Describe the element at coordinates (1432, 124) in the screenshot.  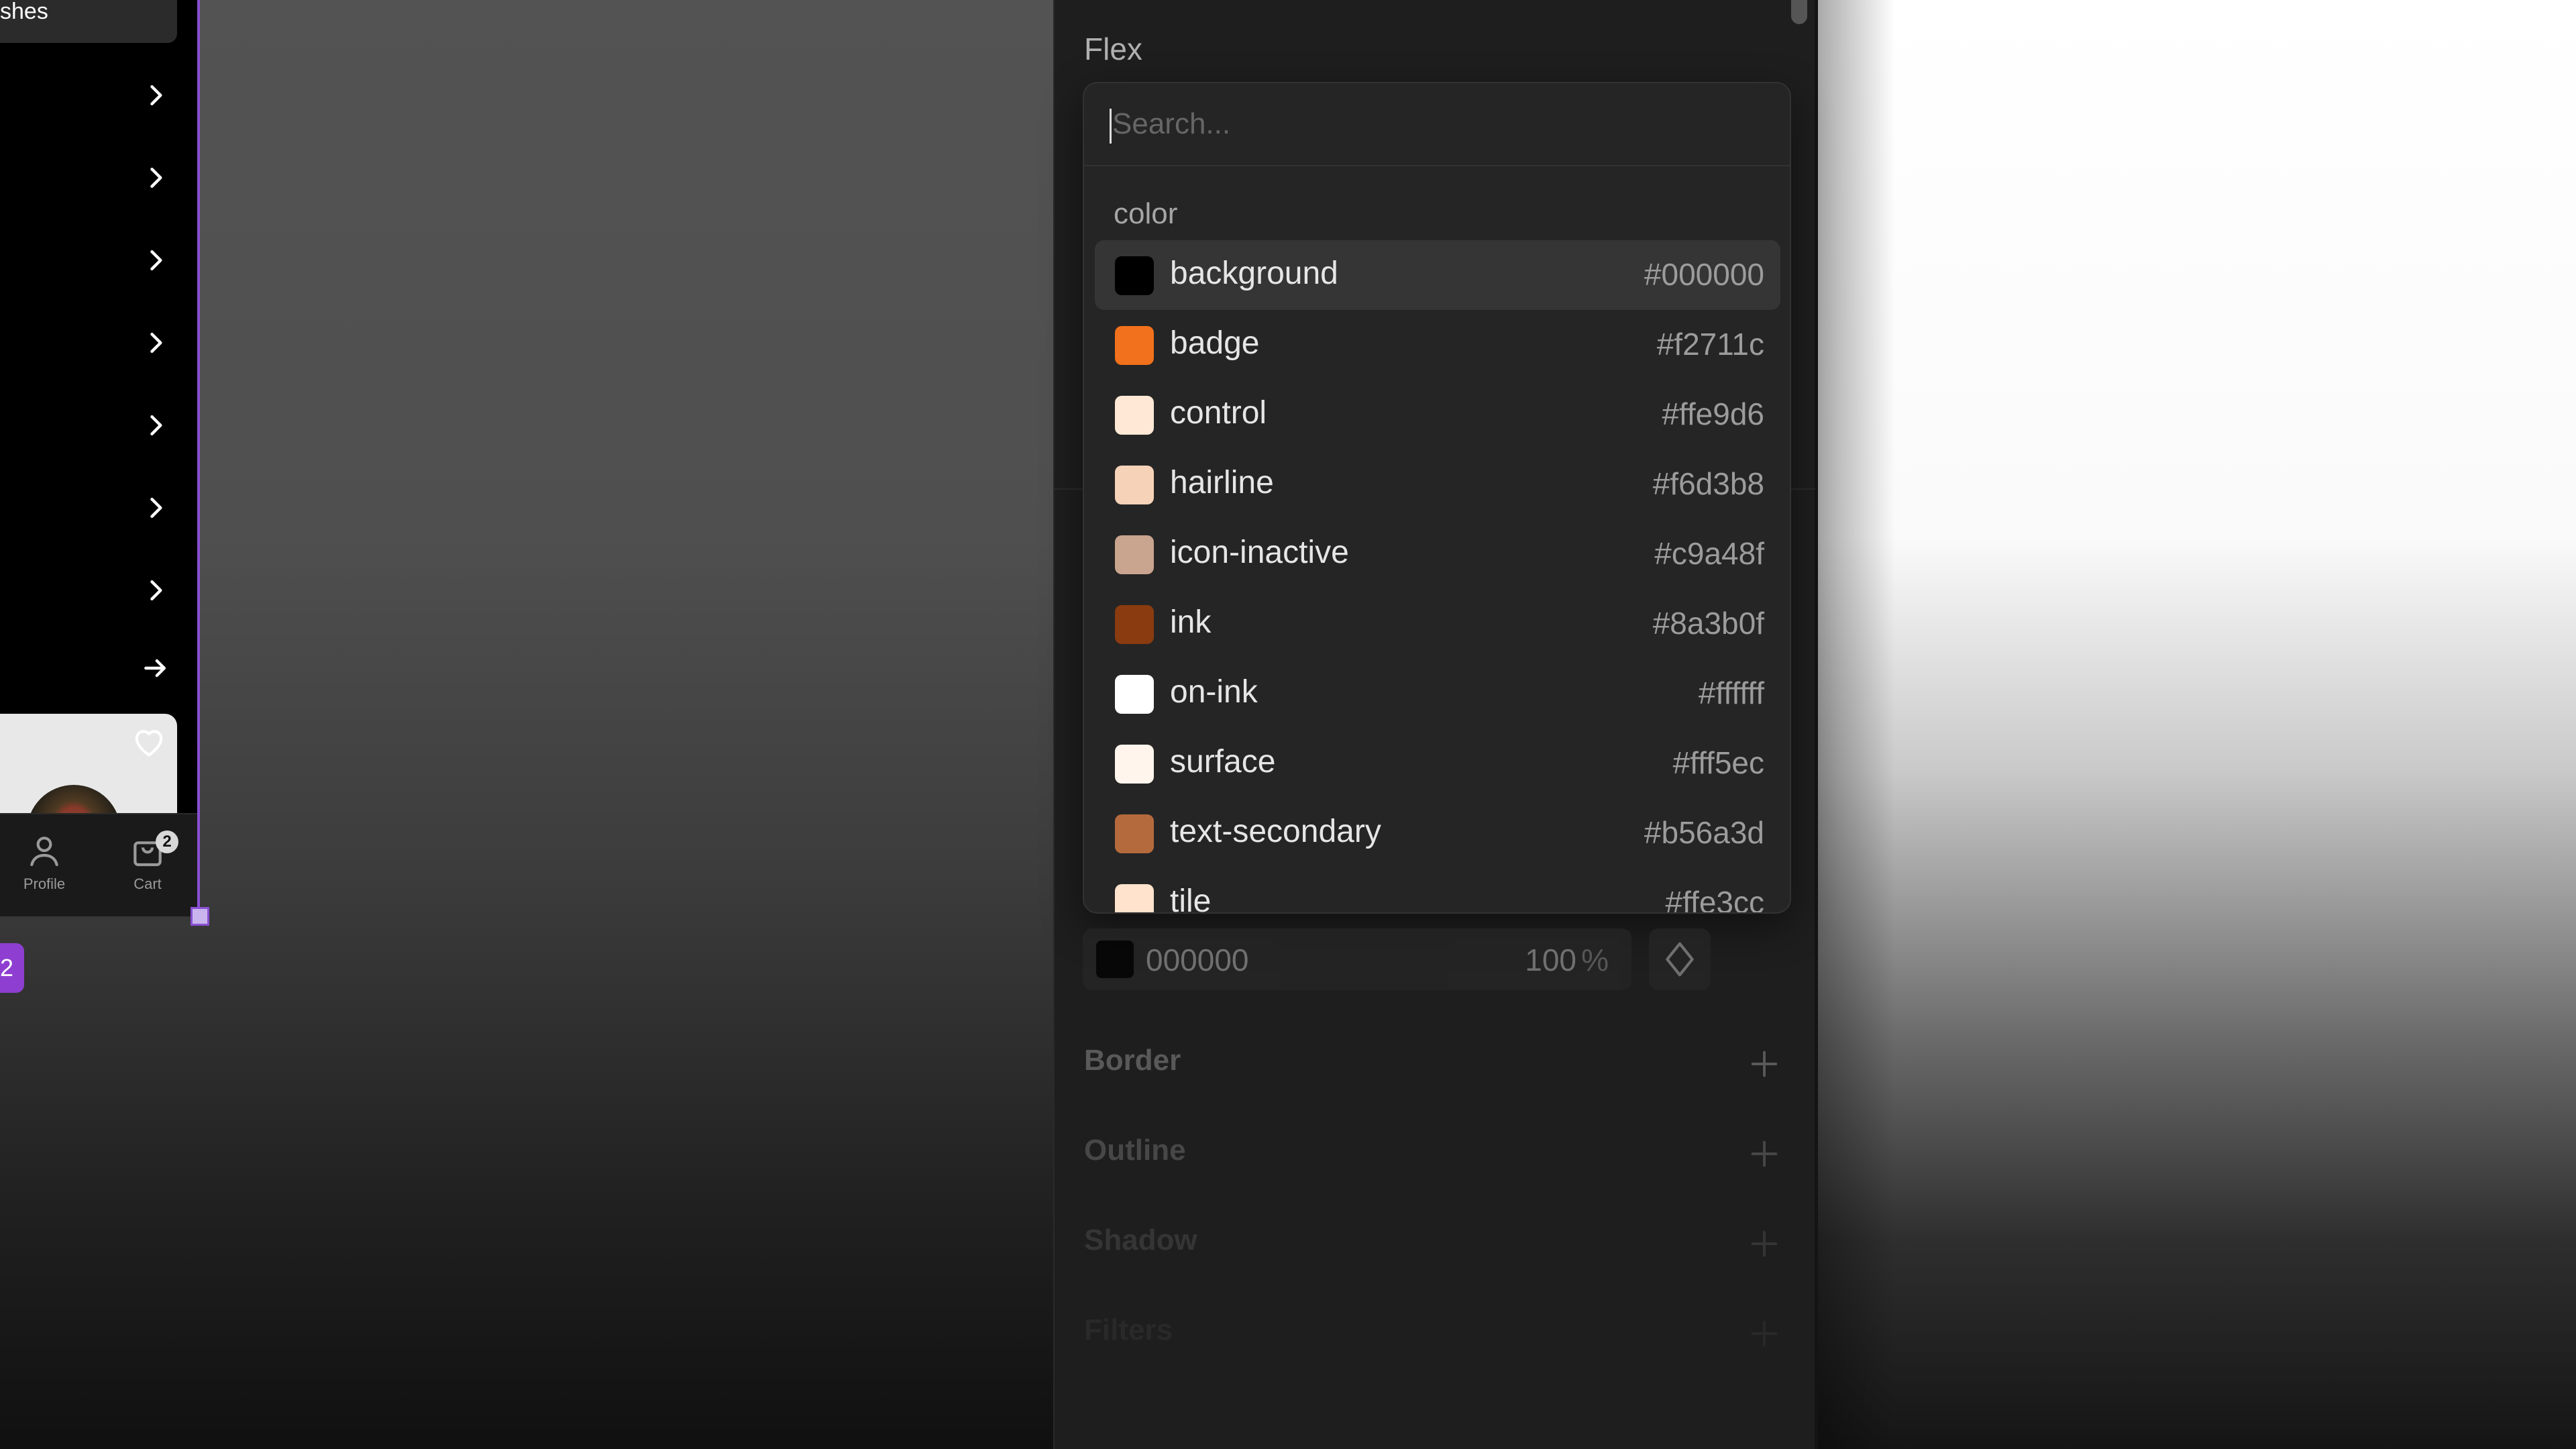
I see `search-input` at that location.